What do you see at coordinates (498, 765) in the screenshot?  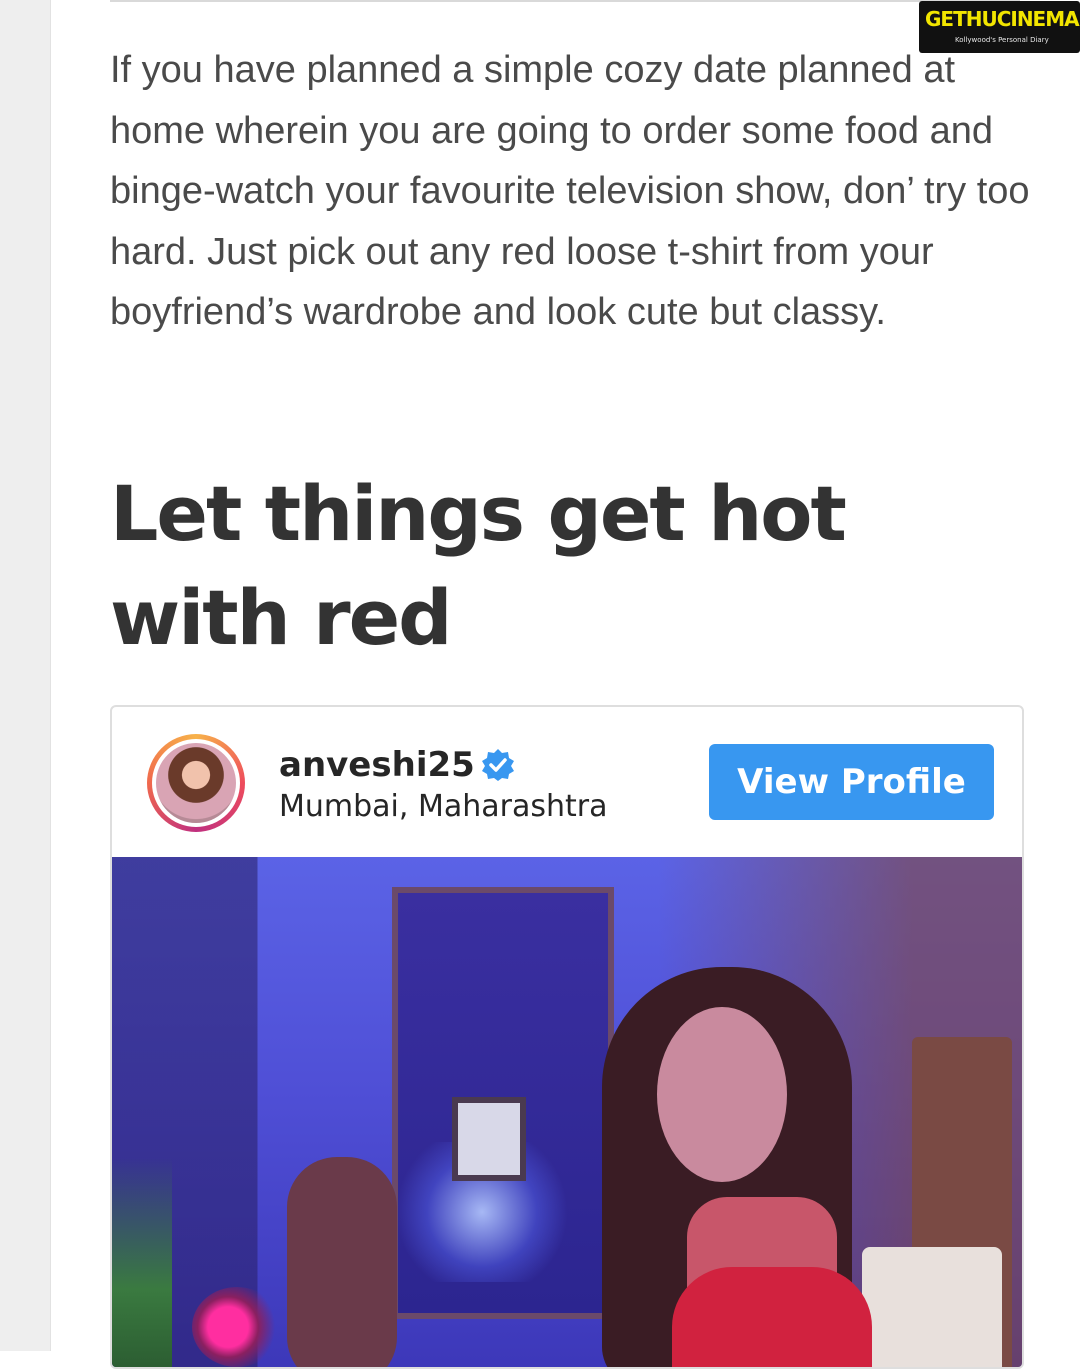 I see `verified-badge-icon` at bounding box center [498, 765].